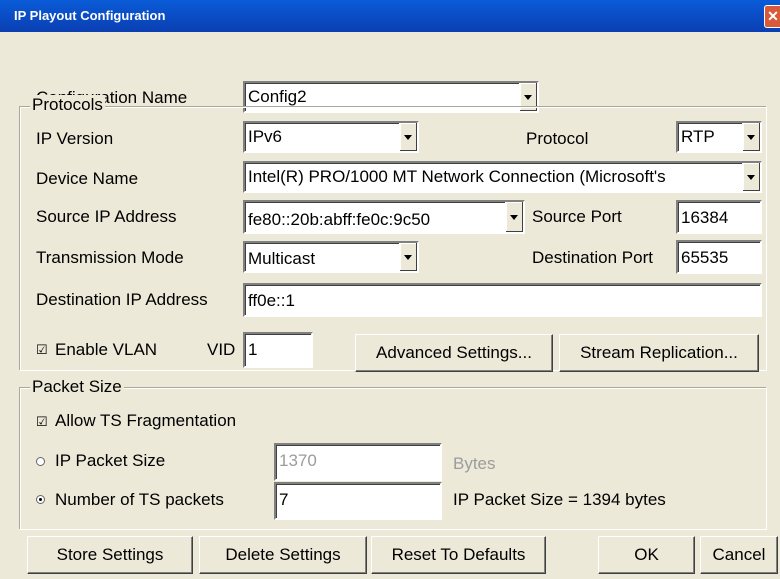 The height and width of the screenshot is (579, 780). I want to click on ok-button: OK, so click(646, 555).